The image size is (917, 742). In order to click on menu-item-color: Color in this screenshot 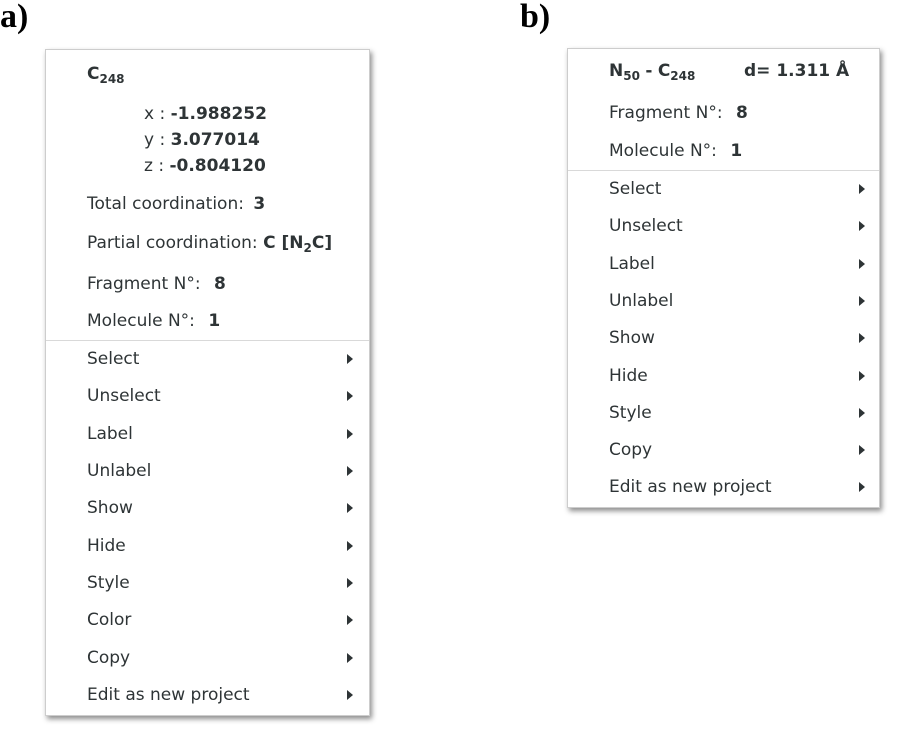, I will do `click(207, 620)`.